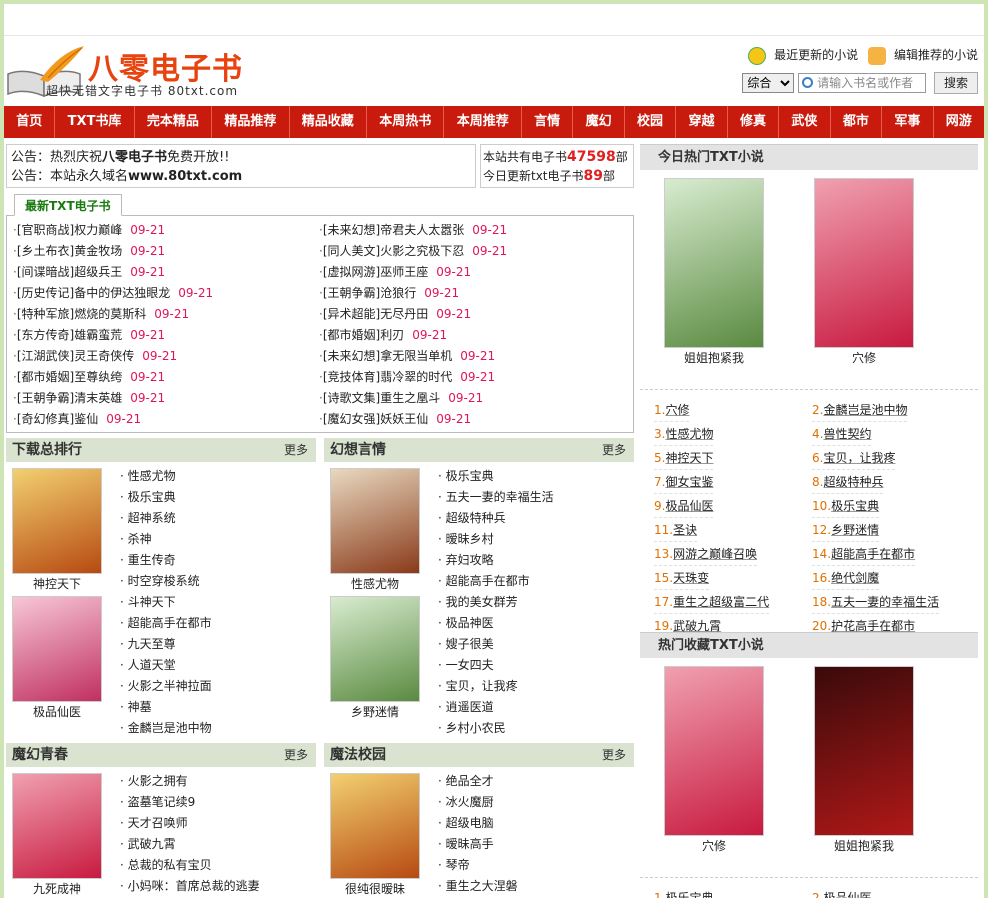  I want to click on latest-book-title: 备中的伊达独眼龙, so click(122, 293).